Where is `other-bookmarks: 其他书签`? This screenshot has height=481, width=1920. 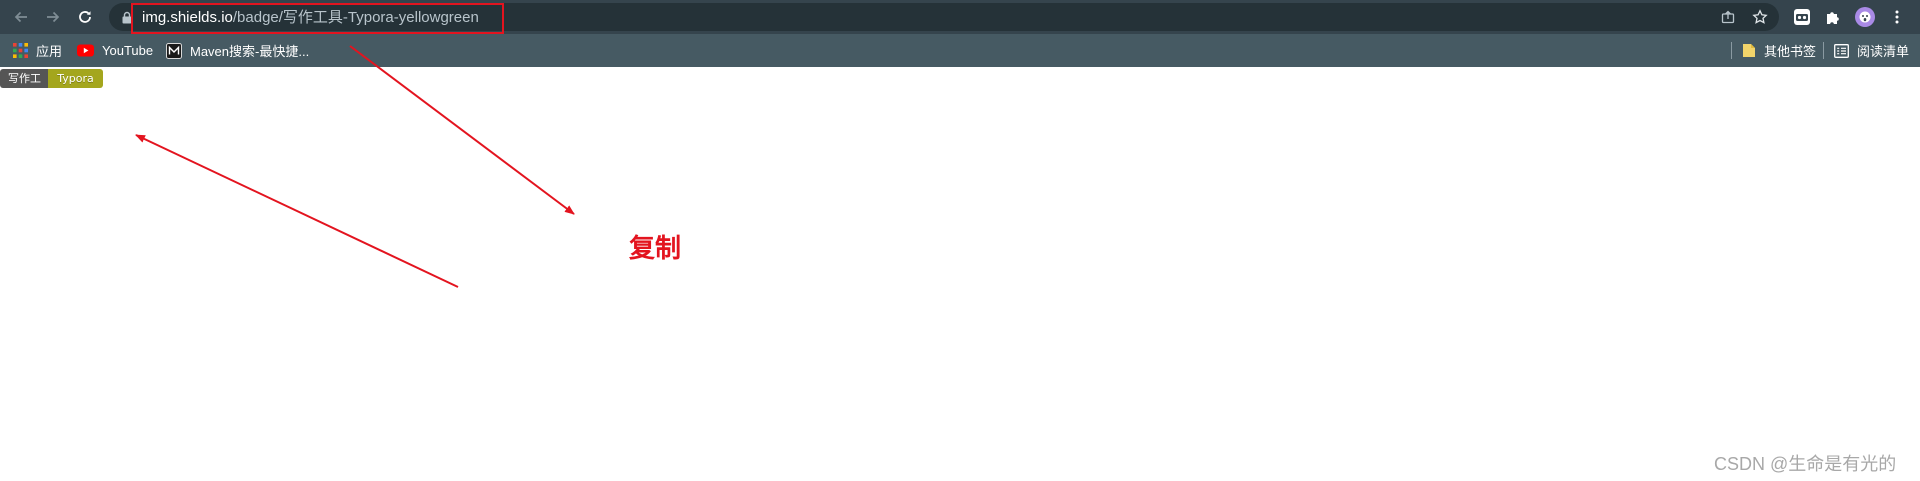
other-bookmarks: 其他书签 is located at coordinates (1779, 50).